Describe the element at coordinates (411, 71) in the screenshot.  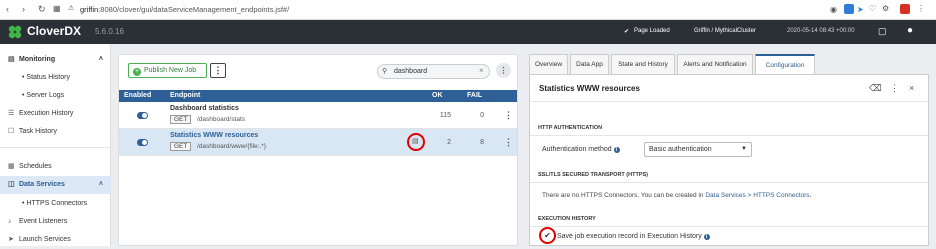
I see `search-value: dashboard` at that location.